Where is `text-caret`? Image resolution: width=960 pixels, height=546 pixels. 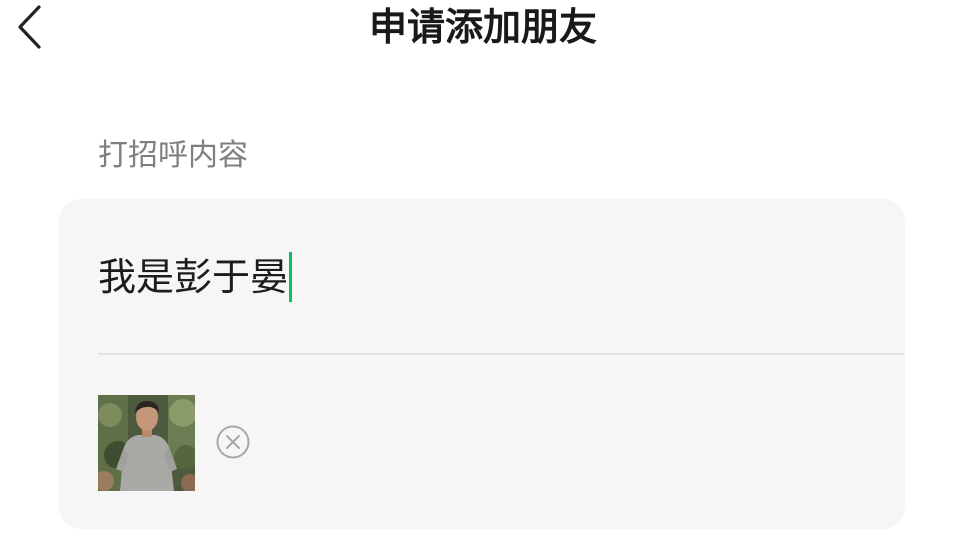 text-caret is located at coordinates (291, 277).